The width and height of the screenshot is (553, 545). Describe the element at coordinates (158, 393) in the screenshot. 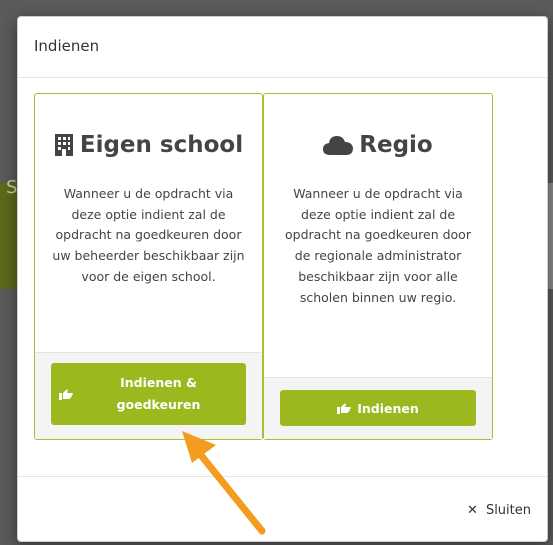

I see `button-label: Indienen & goedkeuren` at that location.